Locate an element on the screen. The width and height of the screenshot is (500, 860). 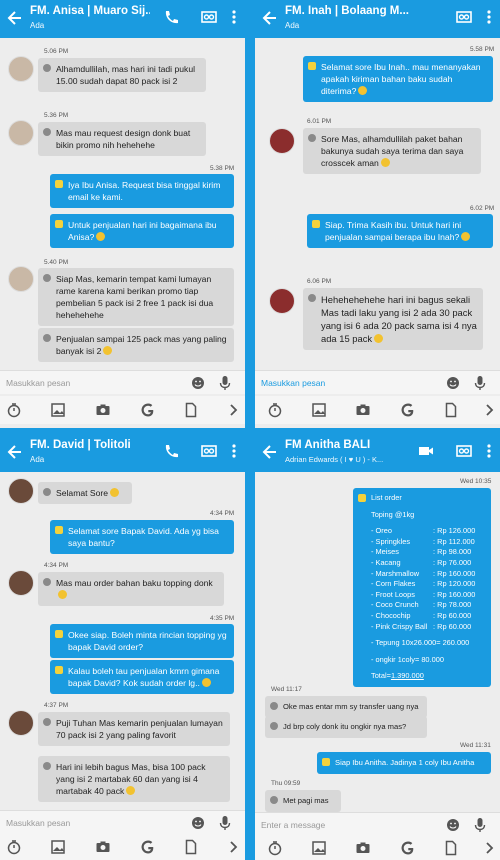
order-item-name: - Coco Crunch is located at coordinates (395, 605).